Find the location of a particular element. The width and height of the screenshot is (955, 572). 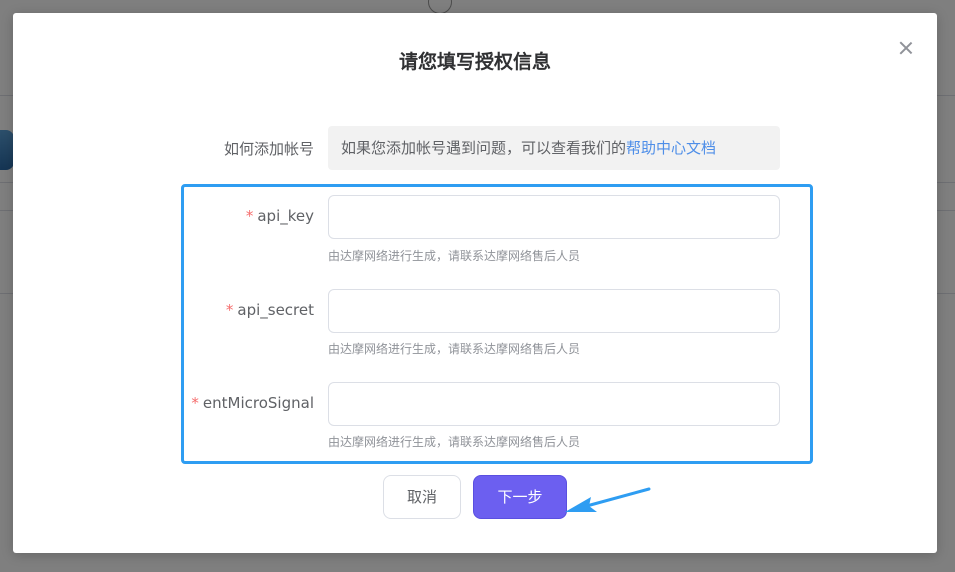

ent-micro-signal-hint: 由达摩网络进行生成，请联系达摩网络售后人员 is located at coordinates (454, 442).